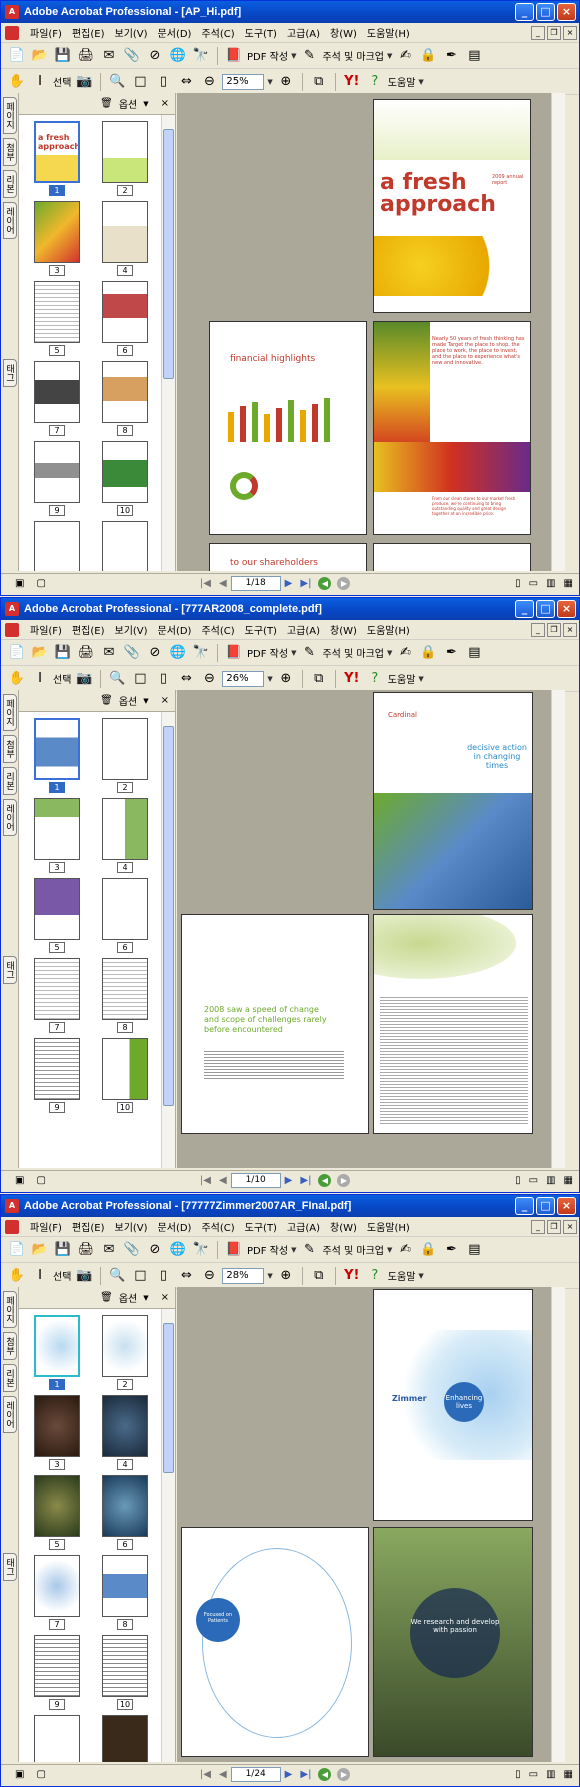  What do you see at coordinates (209, 82) in the screenshot?
I see `zoom-out-icon: ⊖` at bounding box center [209, 82].